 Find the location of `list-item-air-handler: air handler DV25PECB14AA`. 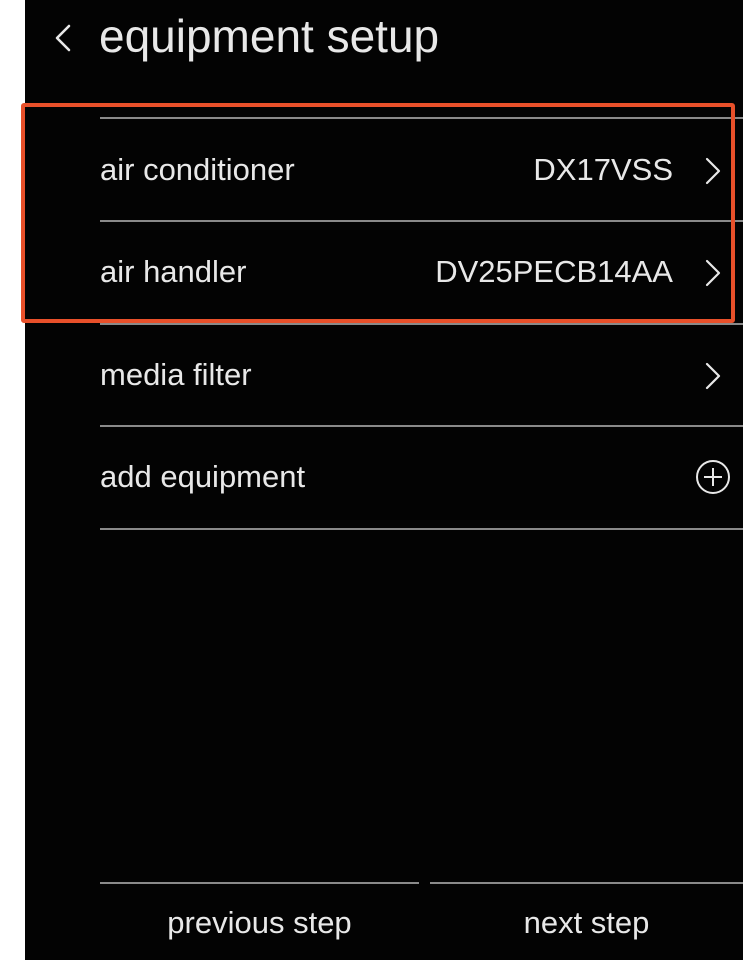

list-item-air-handler: air handler DV25PECB14AA is located at coordinates (421, 272).